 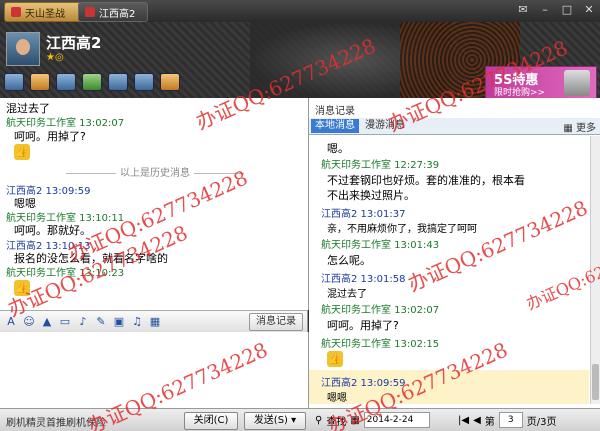 What do you see at coordinates (65, 273) in the screenshot?
I see `message-header: 航天印务工作室 13:10:23` at bounding box center [65, 273].